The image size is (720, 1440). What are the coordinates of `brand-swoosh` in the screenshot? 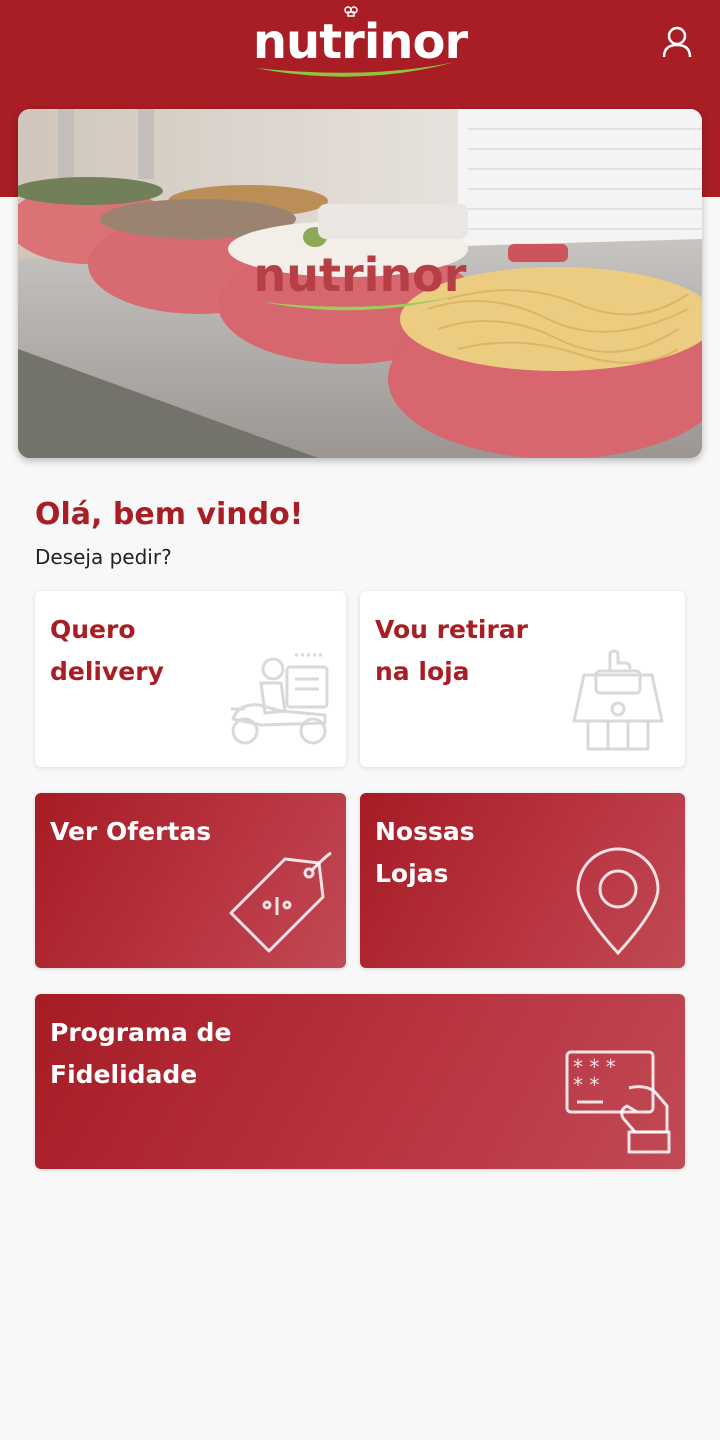 It's located at (355, 69).